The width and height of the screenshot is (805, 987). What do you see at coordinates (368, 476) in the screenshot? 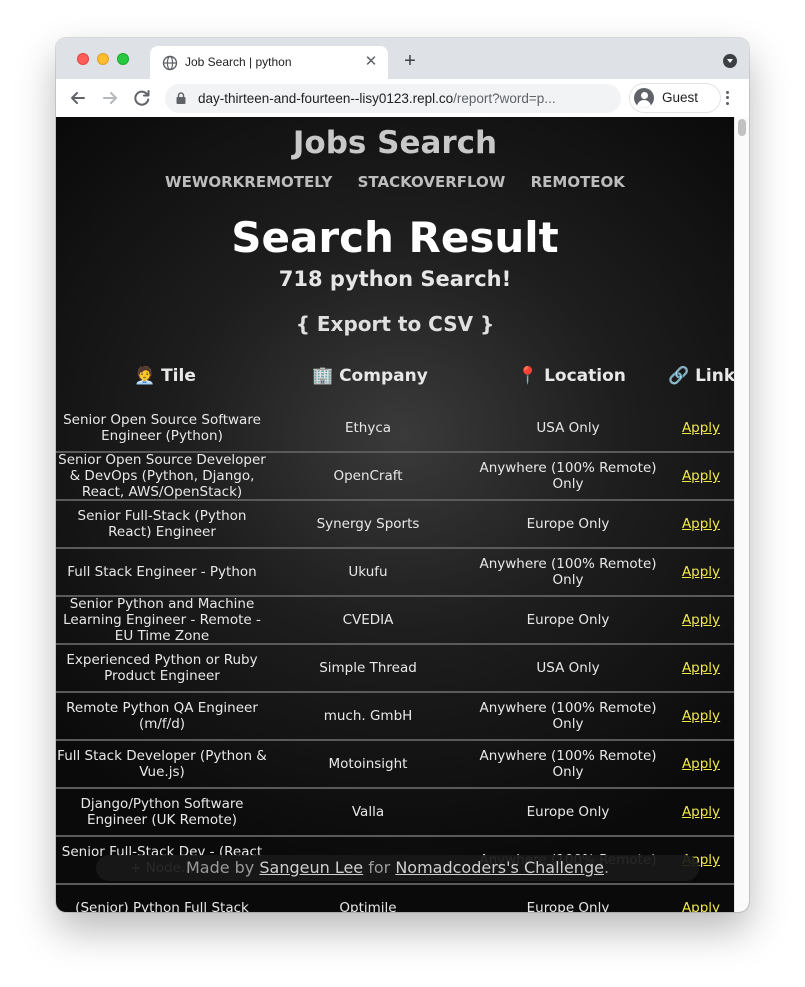
I see `job-company: OpenCraft` at bounding box center [368, 476].